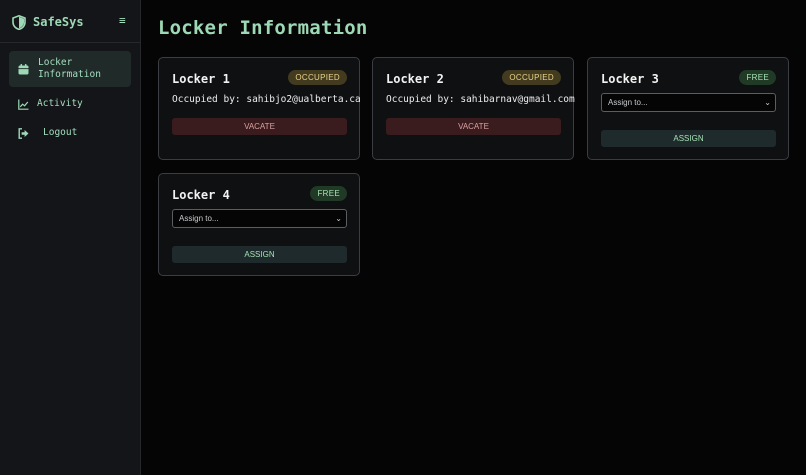  I want to click on sidebar-item-activity: Activity, so click(70, 104).